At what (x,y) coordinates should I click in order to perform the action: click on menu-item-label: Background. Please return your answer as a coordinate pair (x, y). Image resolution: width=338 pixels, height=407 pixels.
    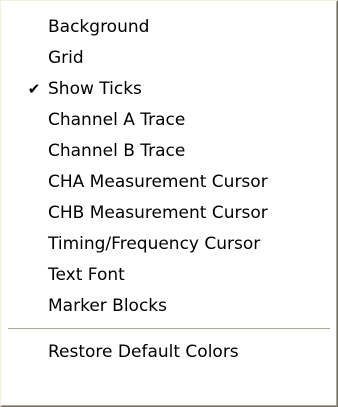
    Looking at the image, I should click on (99, 27).